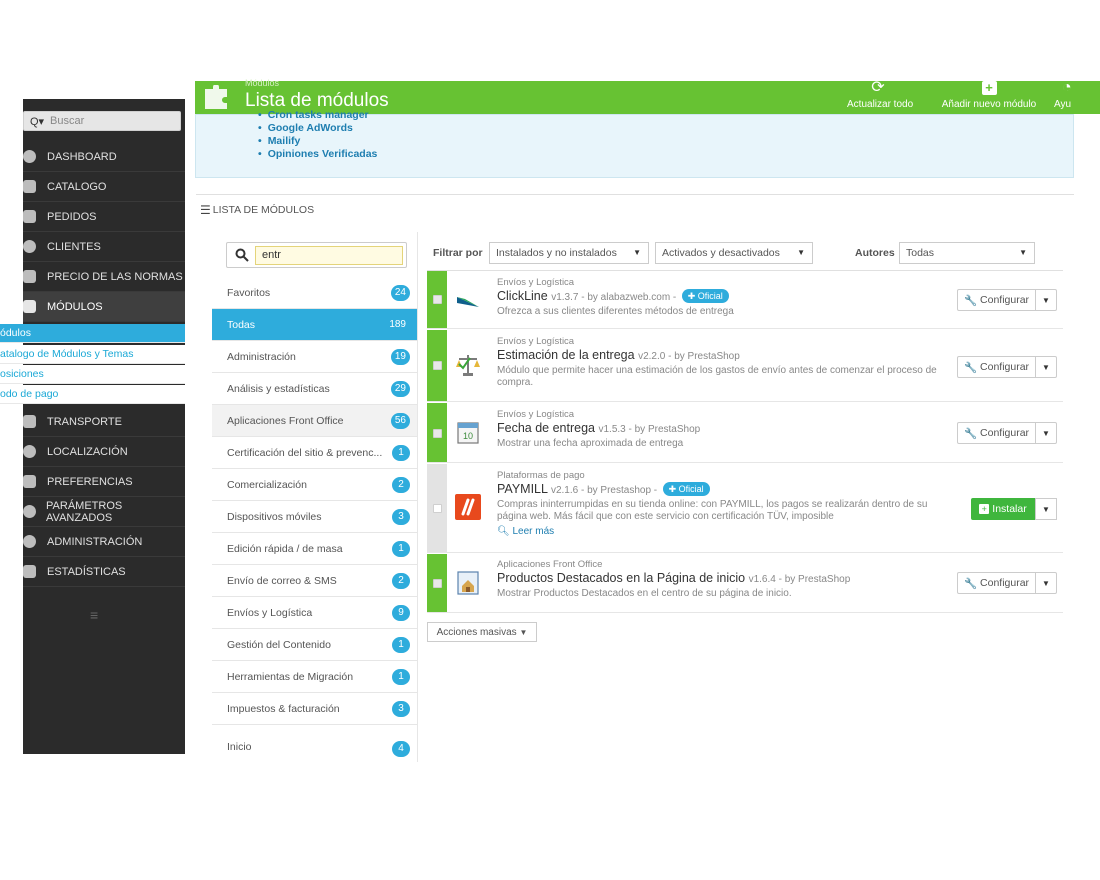 The image size is (1100, 880). I want to click on submenu-posiciones: osiciones, so click(92, 374).